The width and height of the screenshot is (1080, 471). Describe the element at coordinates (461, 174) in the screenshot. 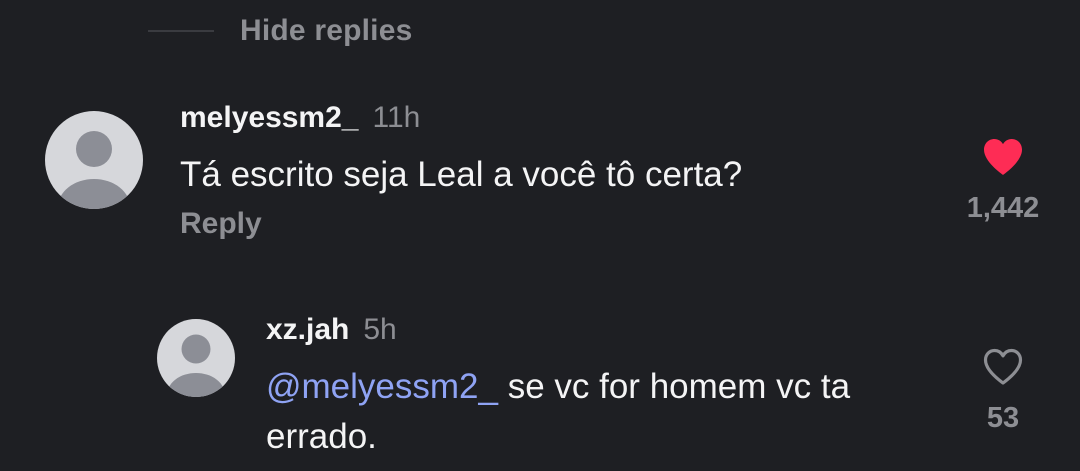

I see `comment-text: Tá escrito seja Leal a você tô certa?` at that location.